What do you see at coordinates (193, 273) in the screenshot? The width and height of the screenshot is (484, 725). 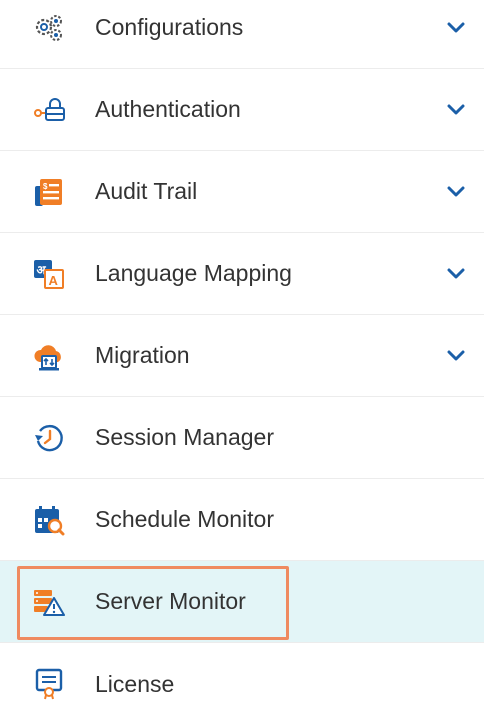 I see `menu-item-label: Language Mapping` at bounding box center [193, 273].